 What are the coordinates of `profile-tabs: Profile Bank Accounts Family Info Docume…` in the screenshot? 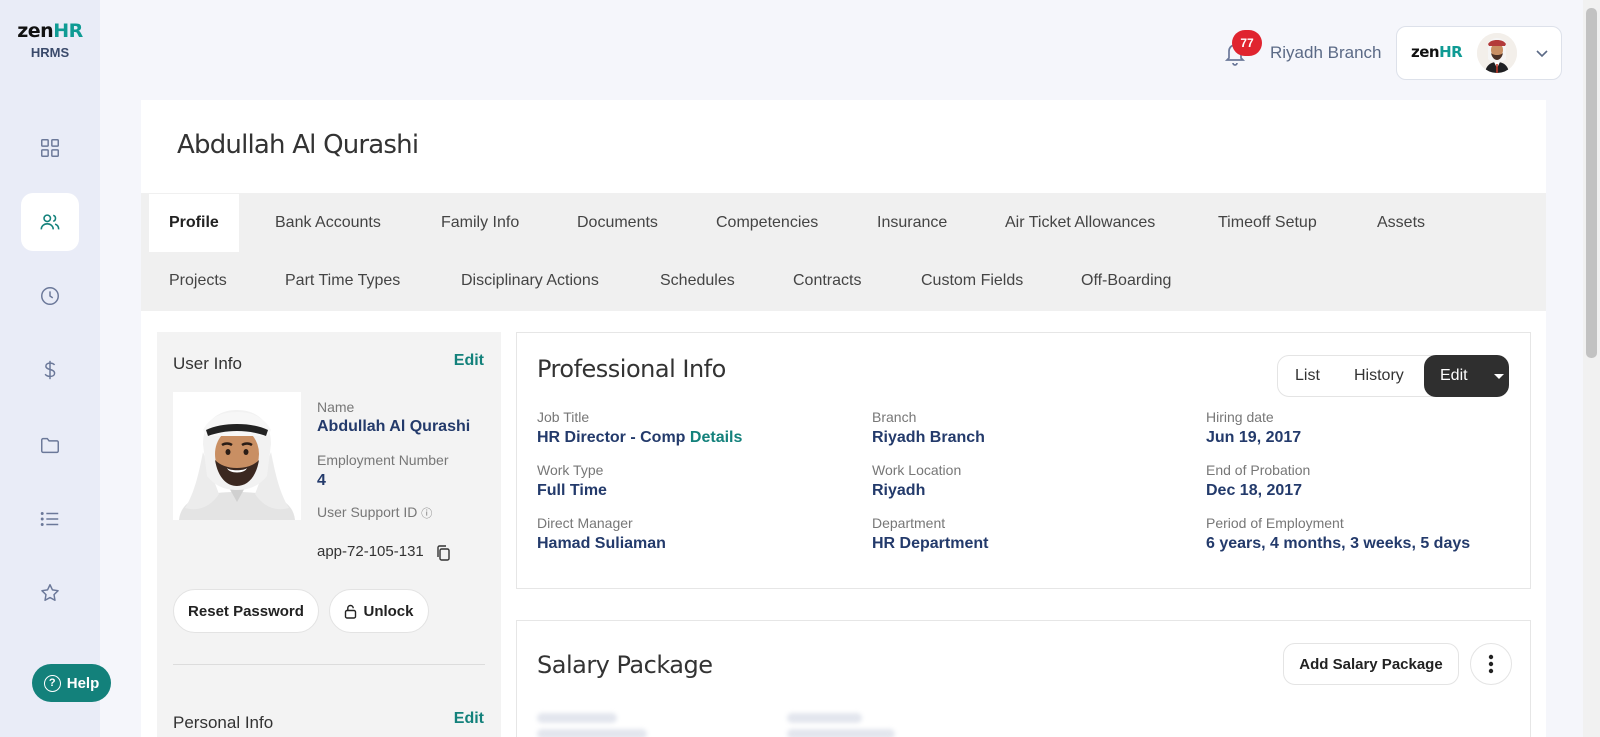 It's located at (843, 252).